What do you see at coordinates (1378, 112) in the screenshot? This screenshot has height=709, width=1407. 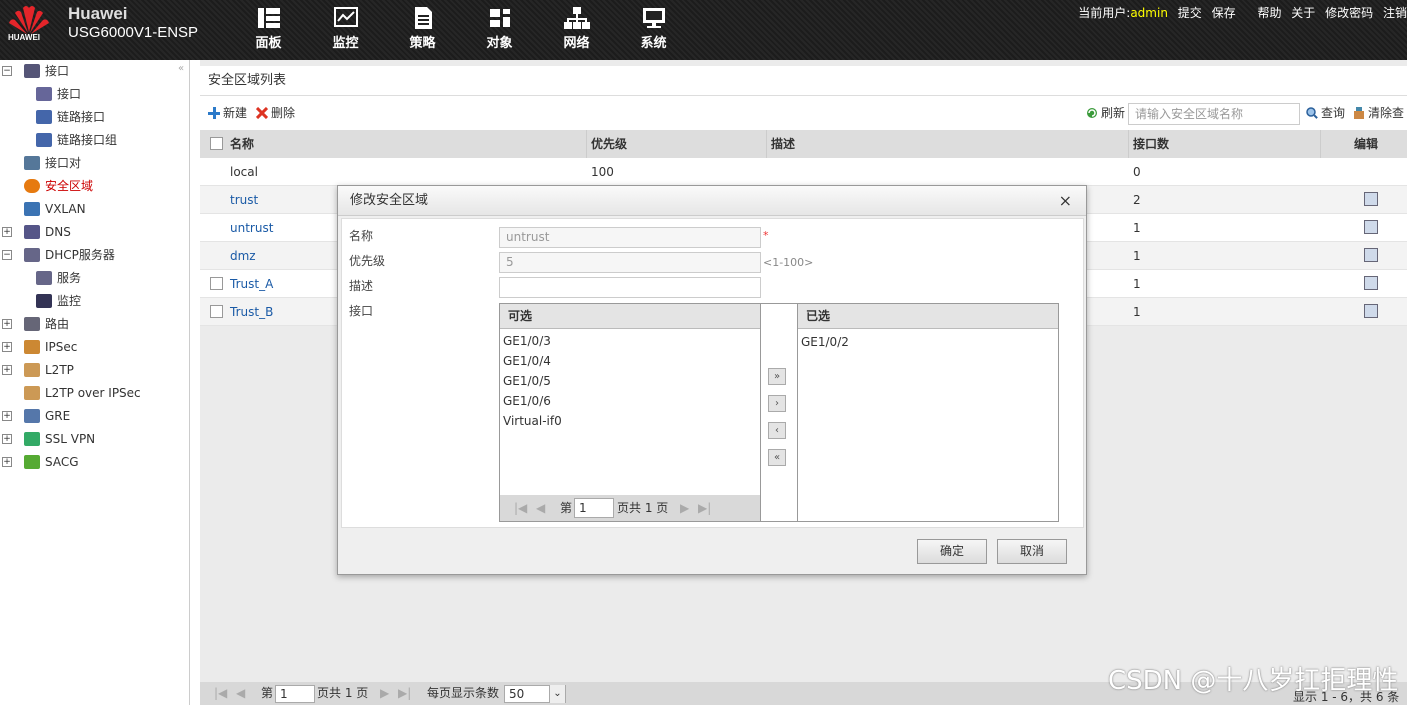 I see `clear-button: 清除查` at bounding box center [1378, 112].